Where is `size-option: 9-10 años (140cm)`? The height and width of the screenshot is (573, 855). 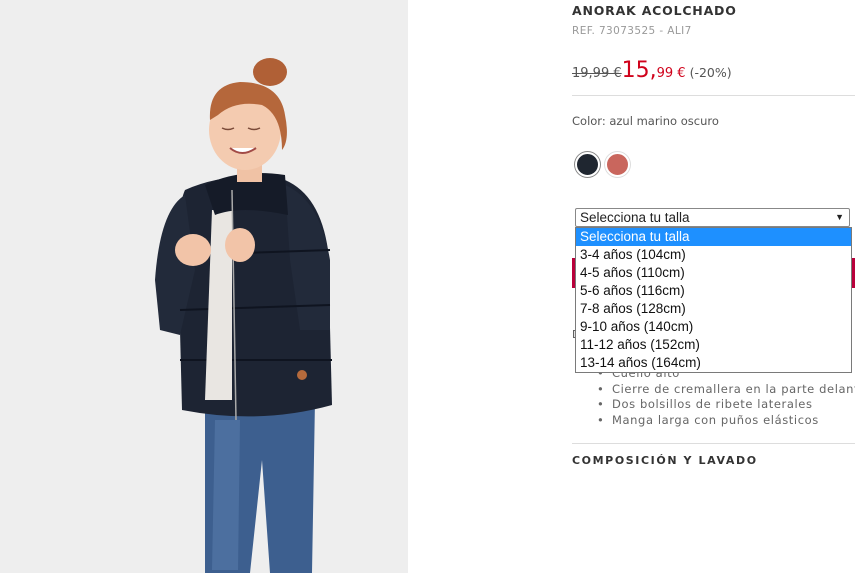 size-option: 9-10 años (140cm) is located at coordinates (713, 327).